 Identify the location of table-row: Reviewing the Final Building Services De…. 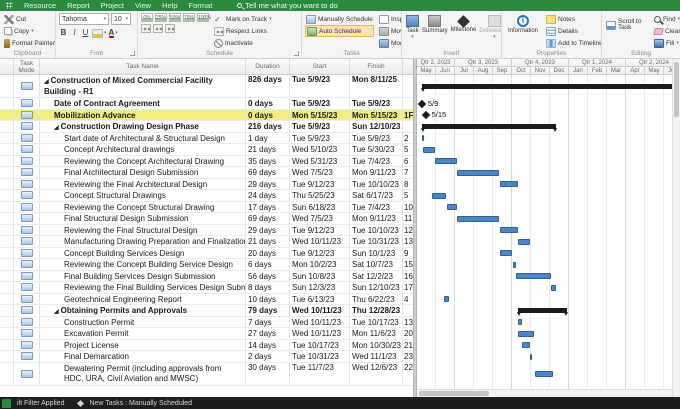
(206, 288).